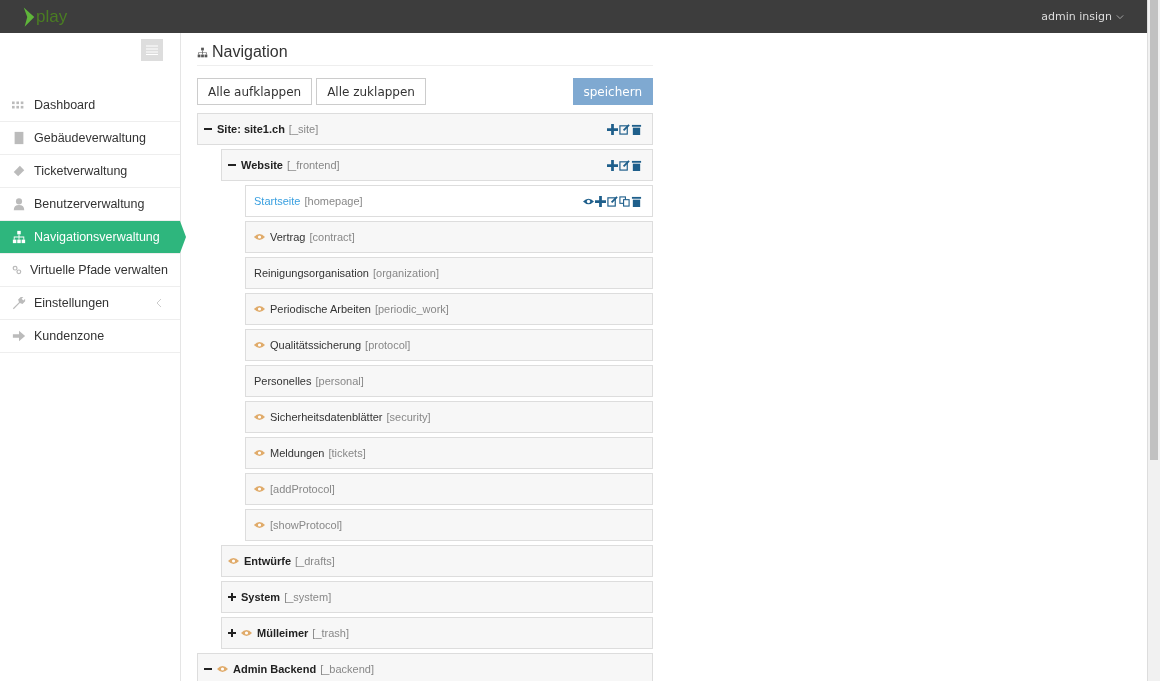 The image size is (1160, 681). I want to click on node-label: [showProtocol], so click(306, 525).